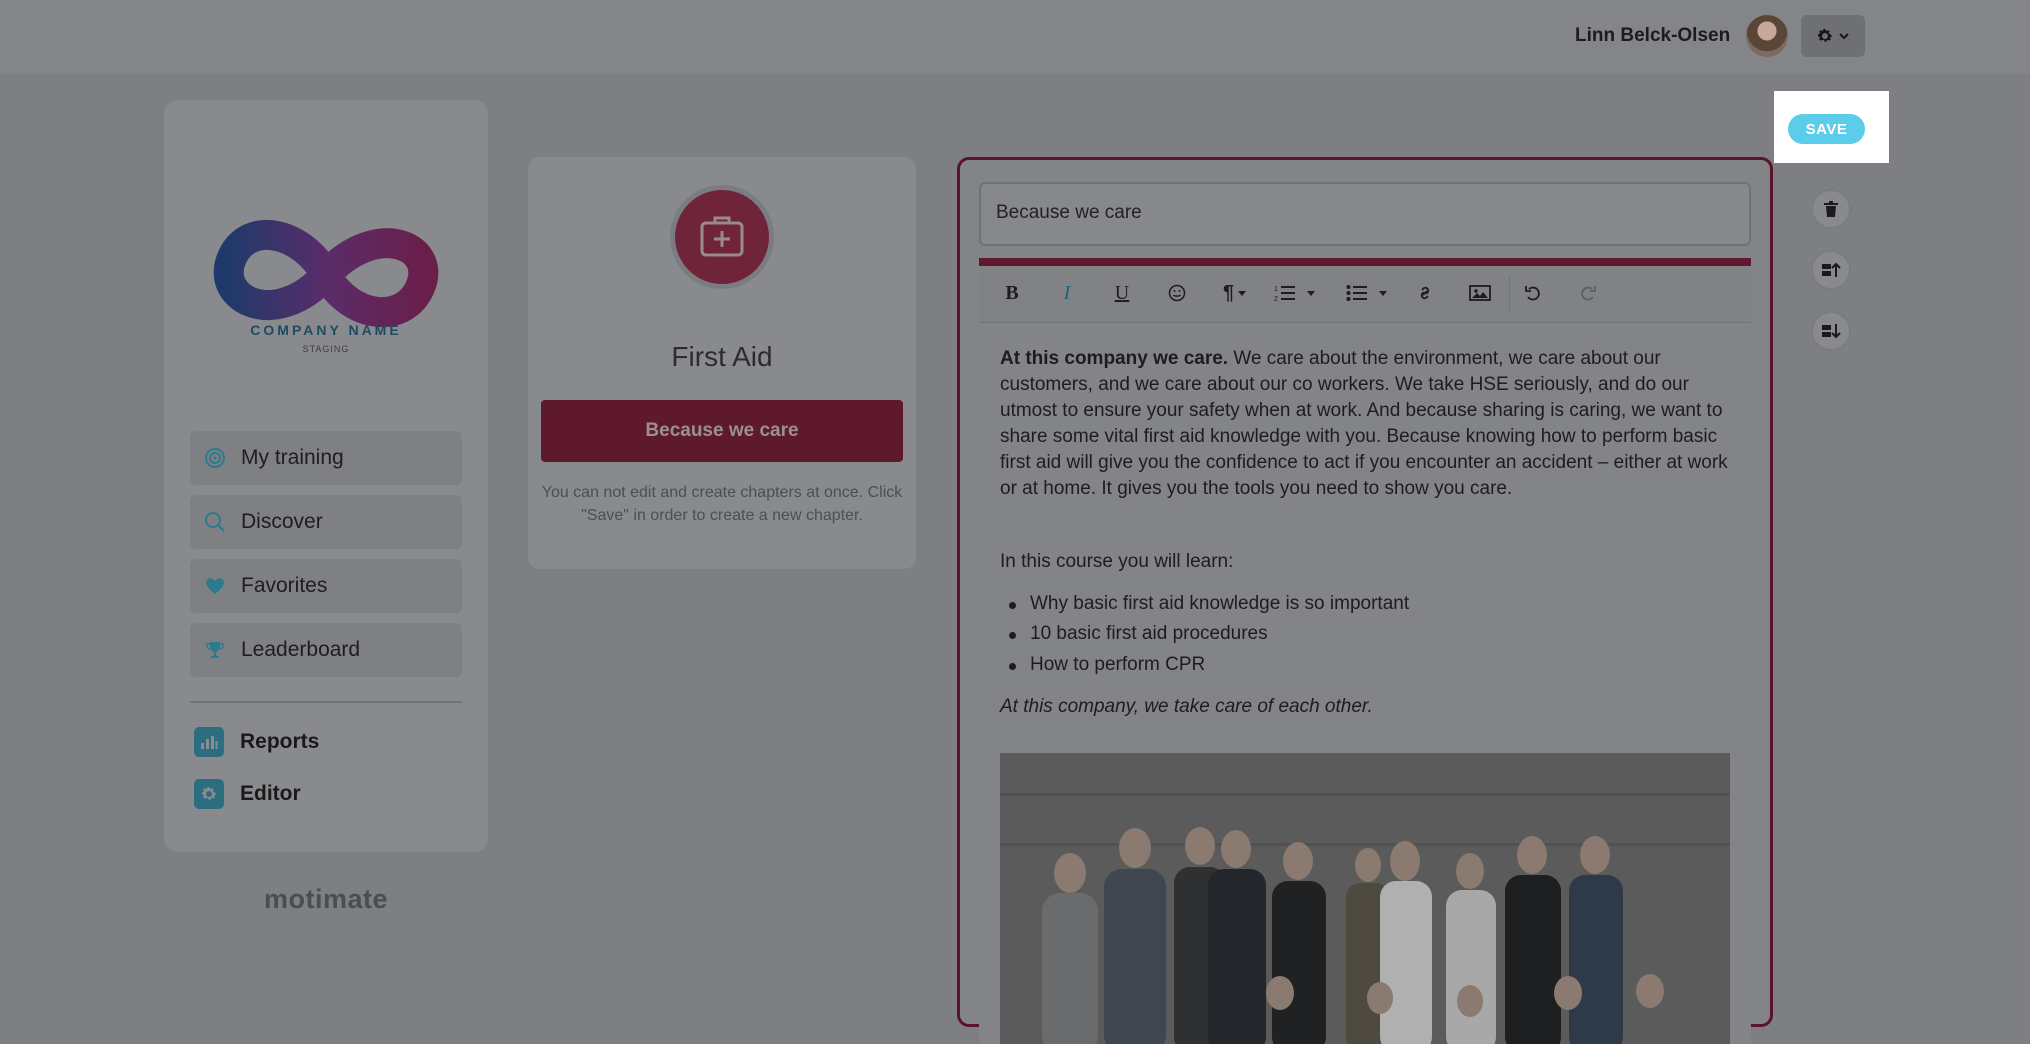  Describe the element at coordinates (722, 431) in the screenshot. I see `chapter-button: Because we care` at that location.